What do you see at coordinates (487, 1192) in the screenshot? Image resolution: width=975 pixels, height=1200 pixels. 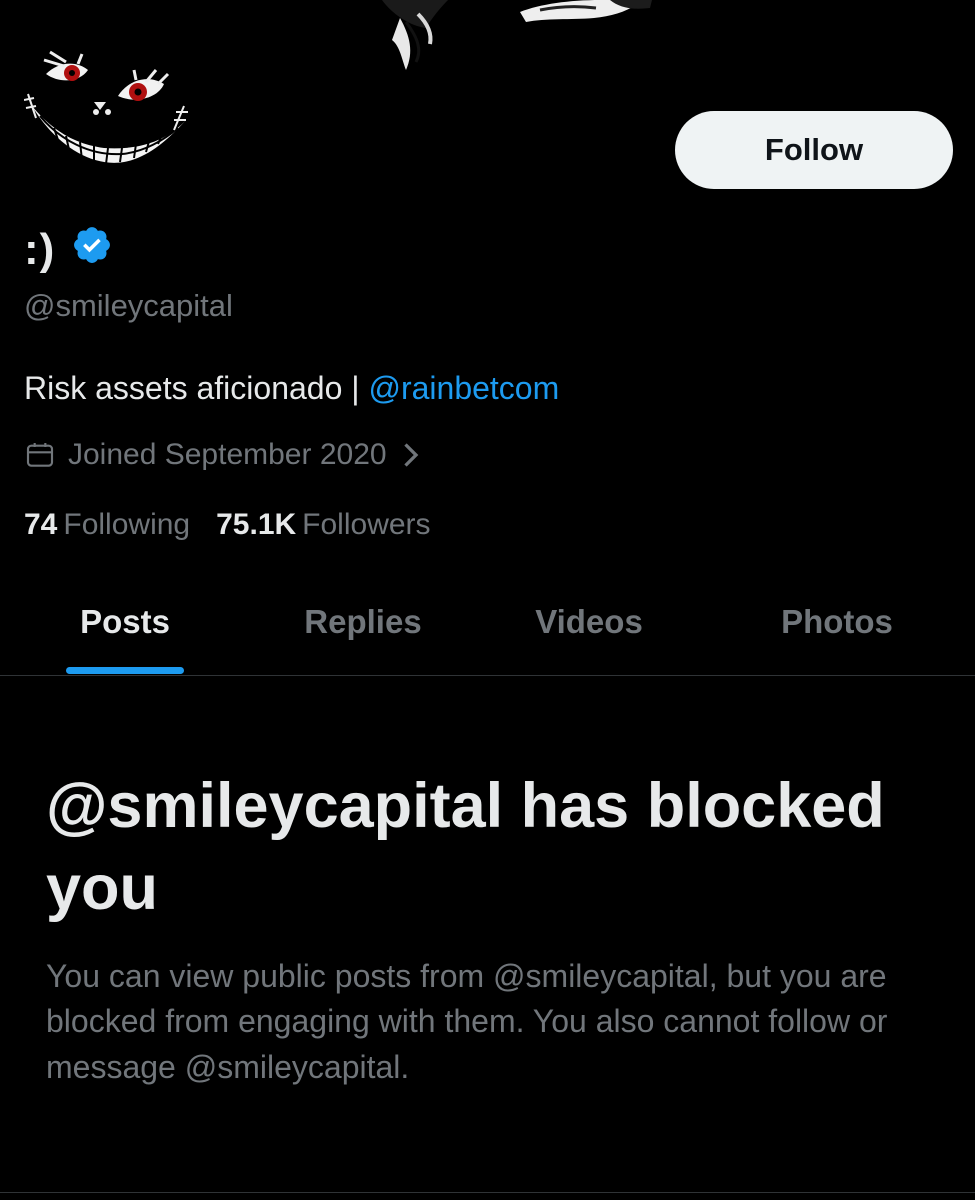 I see `divider` at bounding box center [487, 1192].